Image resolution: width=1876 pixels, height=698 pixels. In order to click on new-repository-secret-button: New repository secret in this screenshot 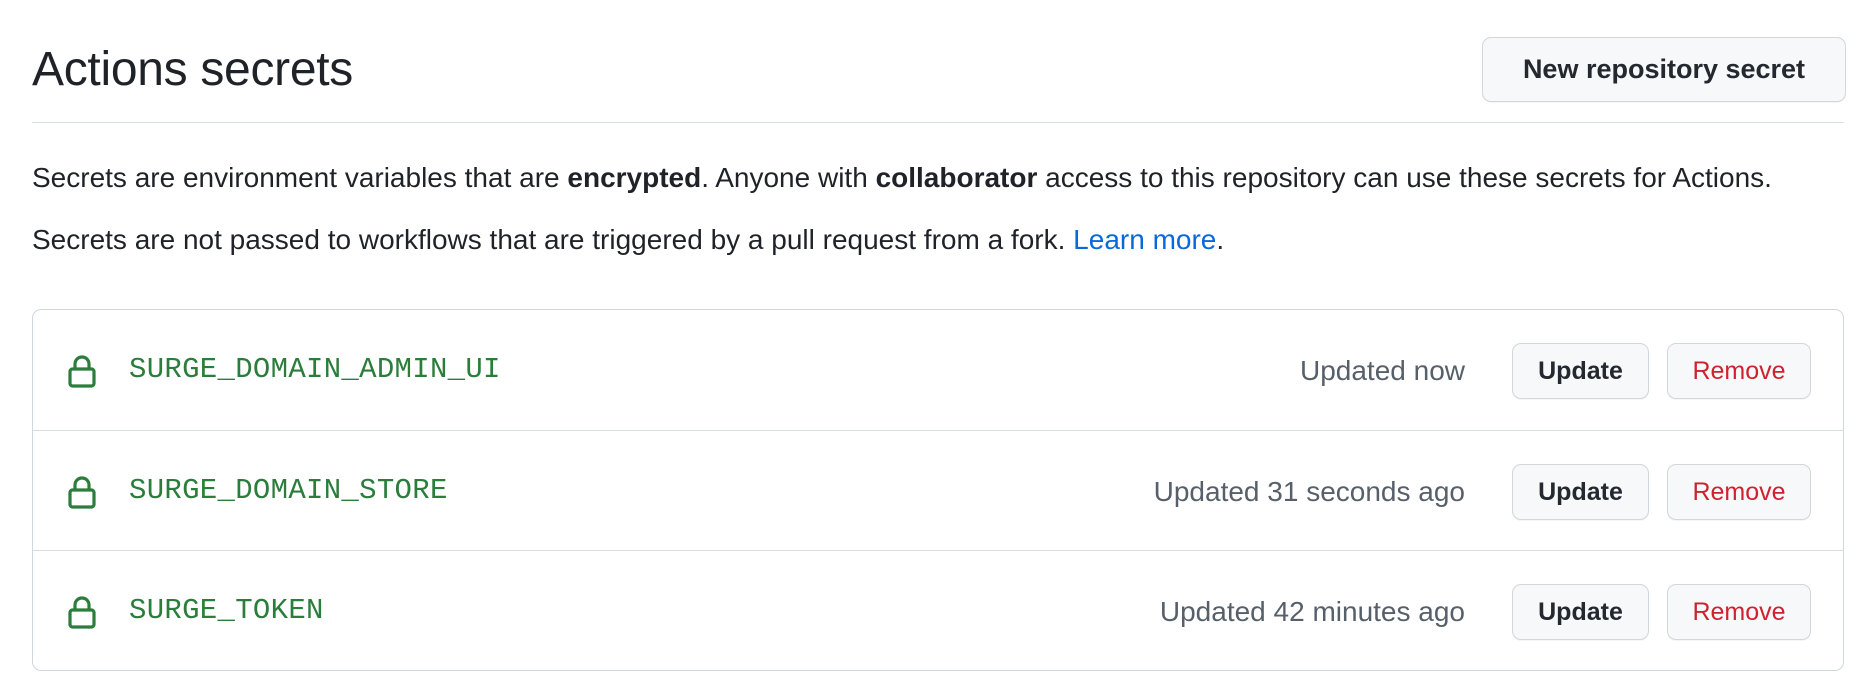, I will do `click(1664, 69)`.